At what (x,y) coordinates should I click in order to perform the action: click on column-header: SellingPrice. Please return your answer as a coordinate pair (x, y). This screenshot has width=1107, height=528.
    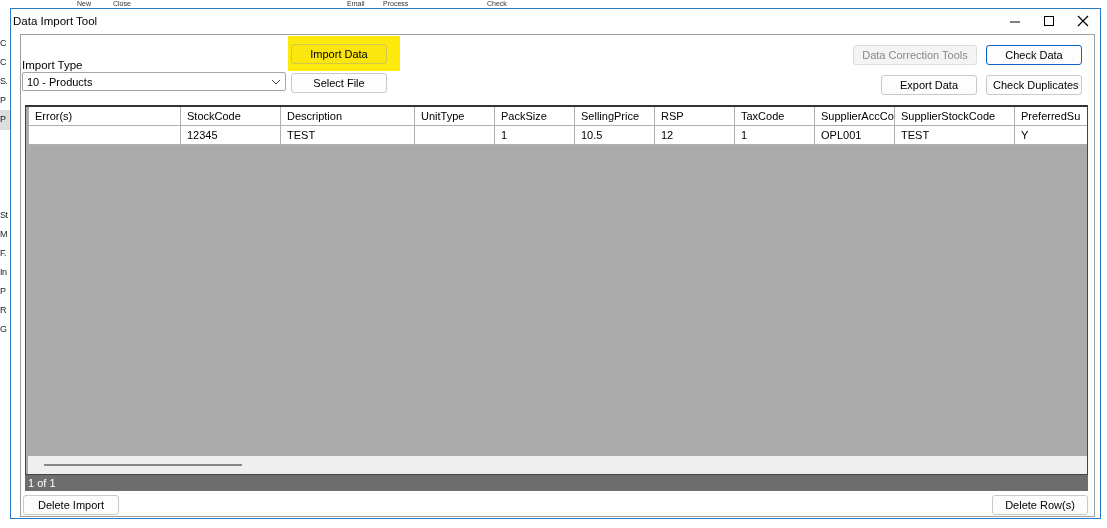
    Looking at the image, I should click on (614, 116).